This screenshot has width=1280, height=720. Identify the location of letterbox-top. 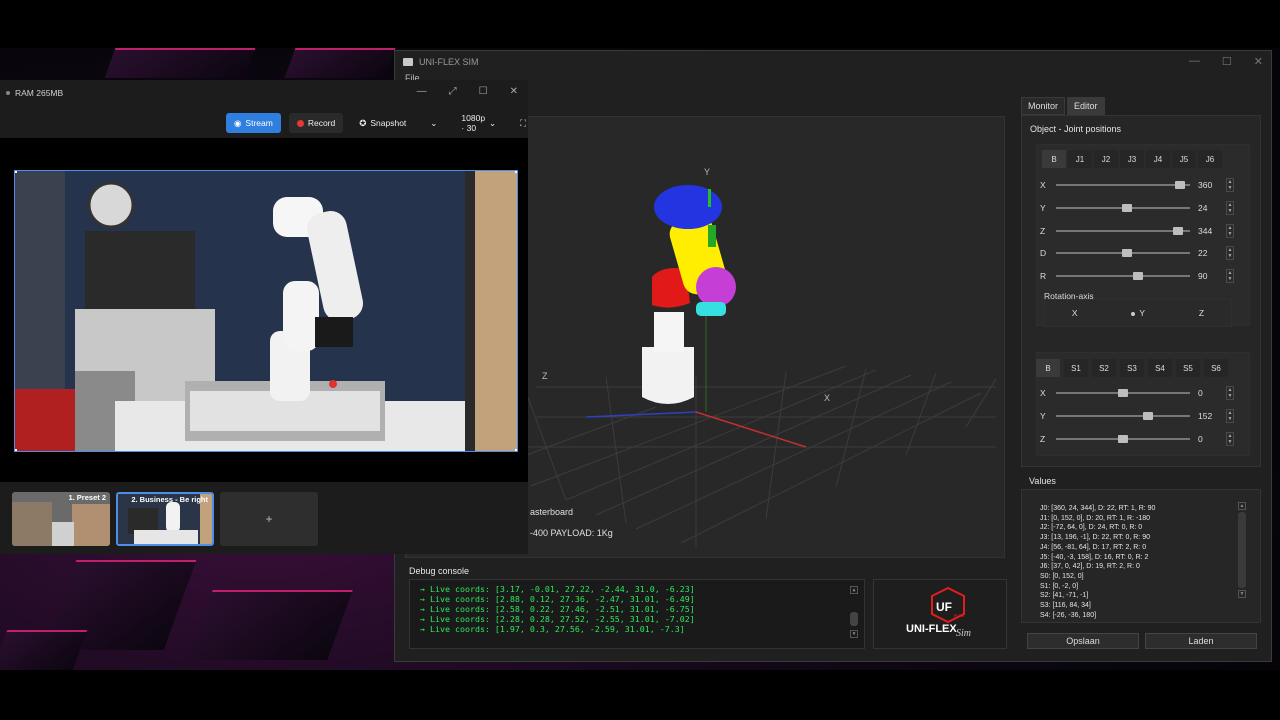
(640, 24).